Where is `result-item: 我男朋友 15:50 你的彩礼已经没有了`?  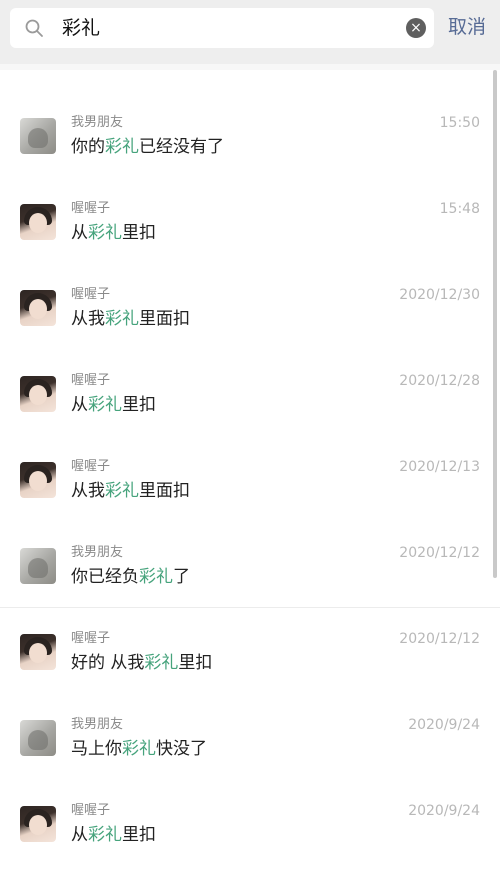
result-item: 我男朋友 15:50 你的彩礼已经没有了 is located at coordinates (250, 124).